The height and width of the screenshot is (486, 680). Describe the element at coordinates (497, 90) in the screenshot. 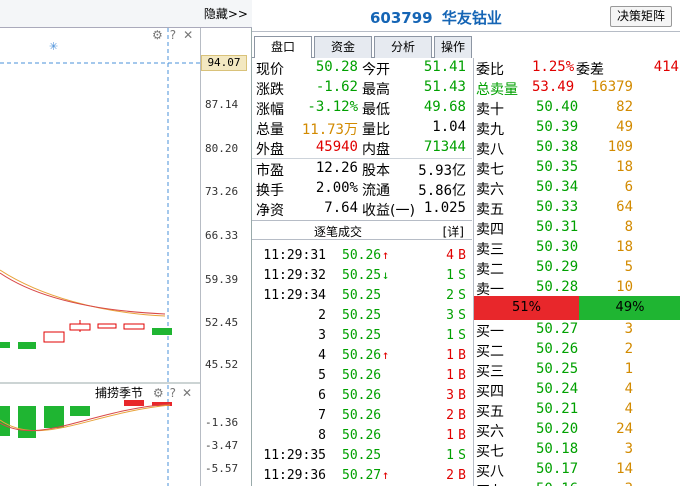

I see `total-sell-label: 总卖量` at that location.